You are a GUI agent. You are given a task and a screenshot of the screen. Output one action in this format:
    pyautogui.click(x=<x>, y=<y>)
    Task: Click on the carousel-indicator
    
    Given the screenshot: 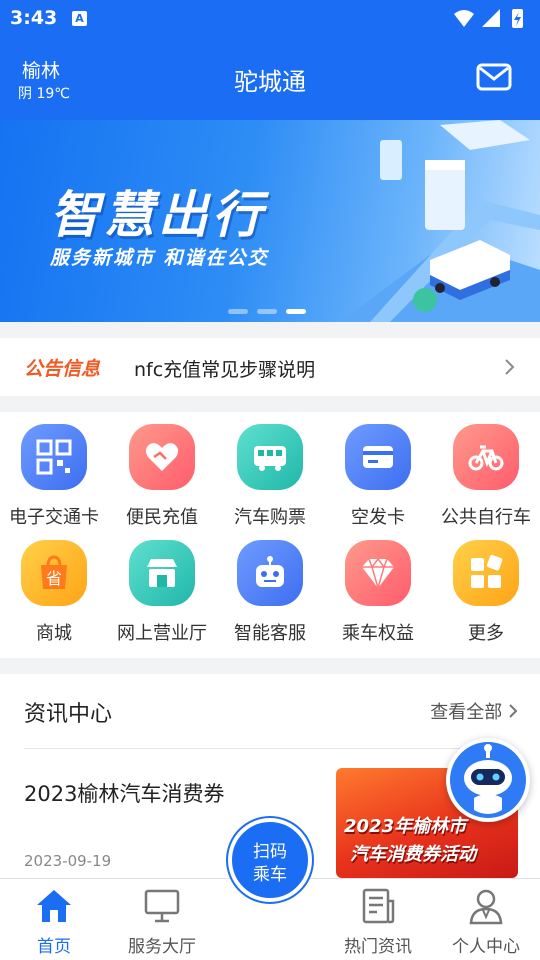 What is the action you would take?
    pyautogui.click(x=271, y=308)
    